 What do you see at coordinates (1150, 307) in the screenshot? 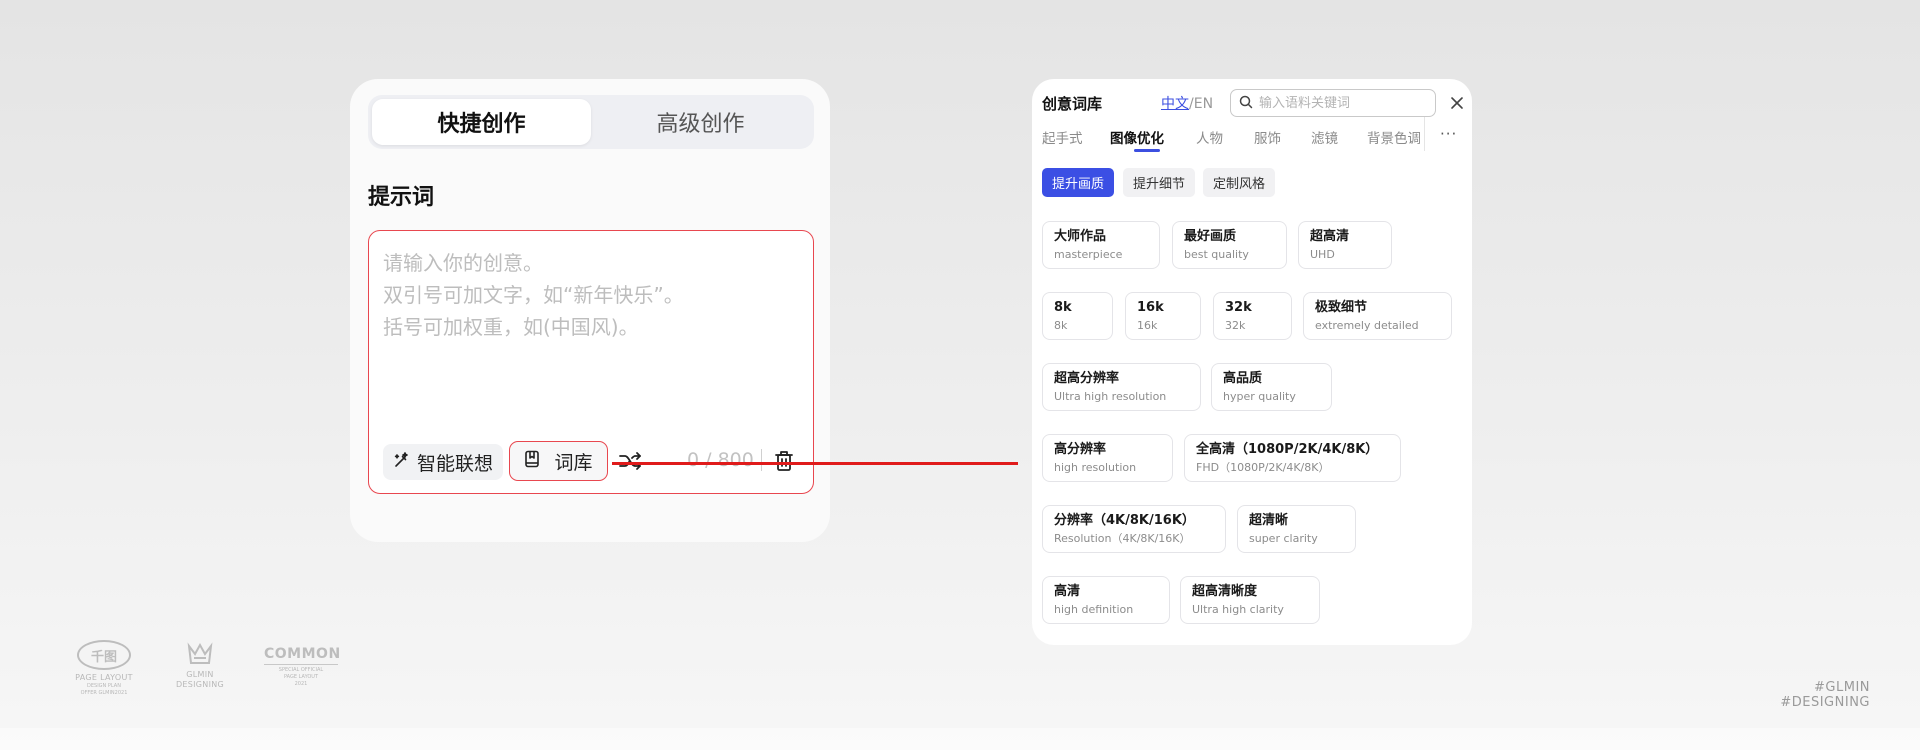
I see `term-zh: 16k` at bounding box center [1150, 307].